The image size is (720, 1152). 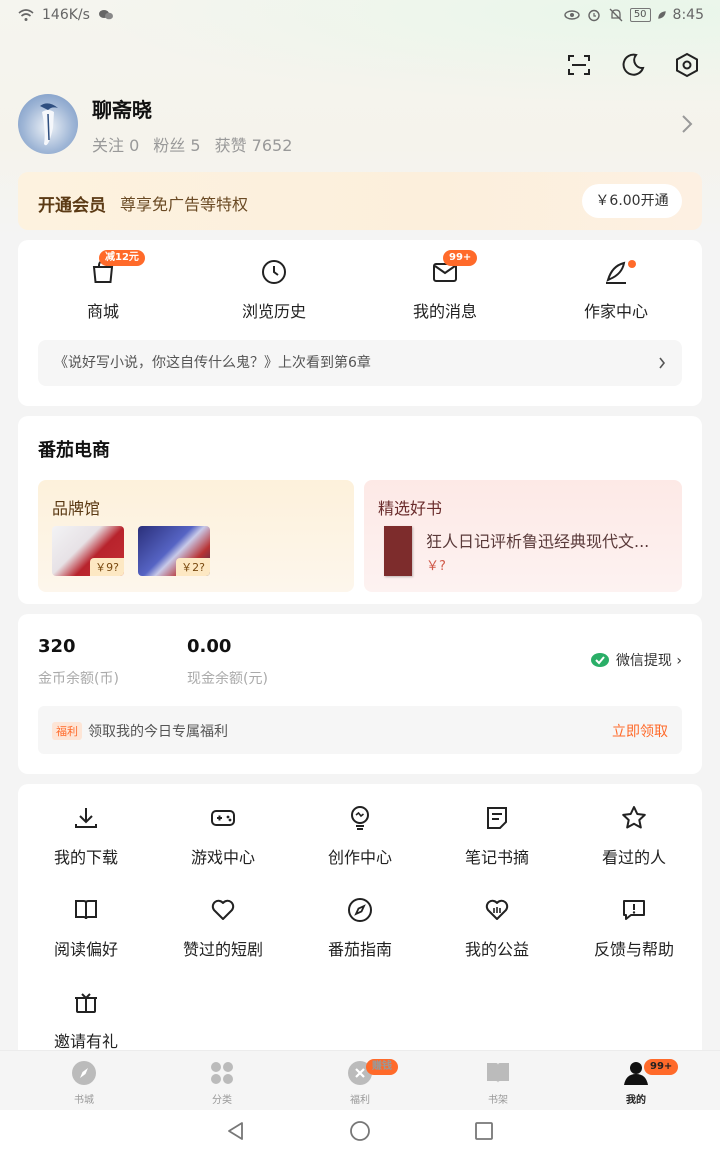 I want to click on nav-label: 福利, so click(x=360, y=1100).